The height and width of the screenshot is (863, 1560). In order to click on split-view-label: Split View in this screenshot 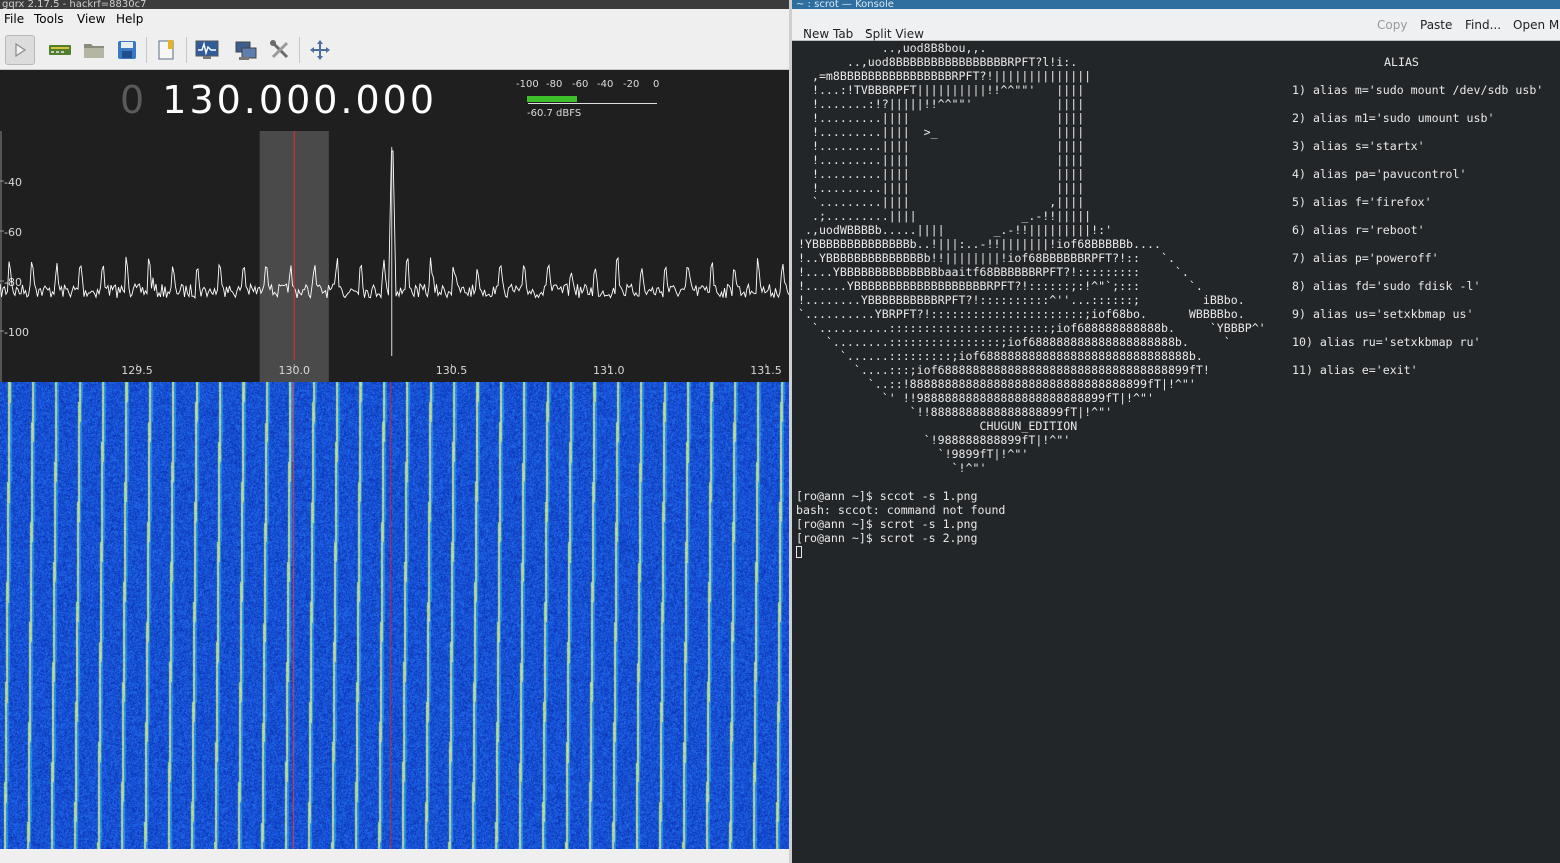, I will do `click(894, 34)`.